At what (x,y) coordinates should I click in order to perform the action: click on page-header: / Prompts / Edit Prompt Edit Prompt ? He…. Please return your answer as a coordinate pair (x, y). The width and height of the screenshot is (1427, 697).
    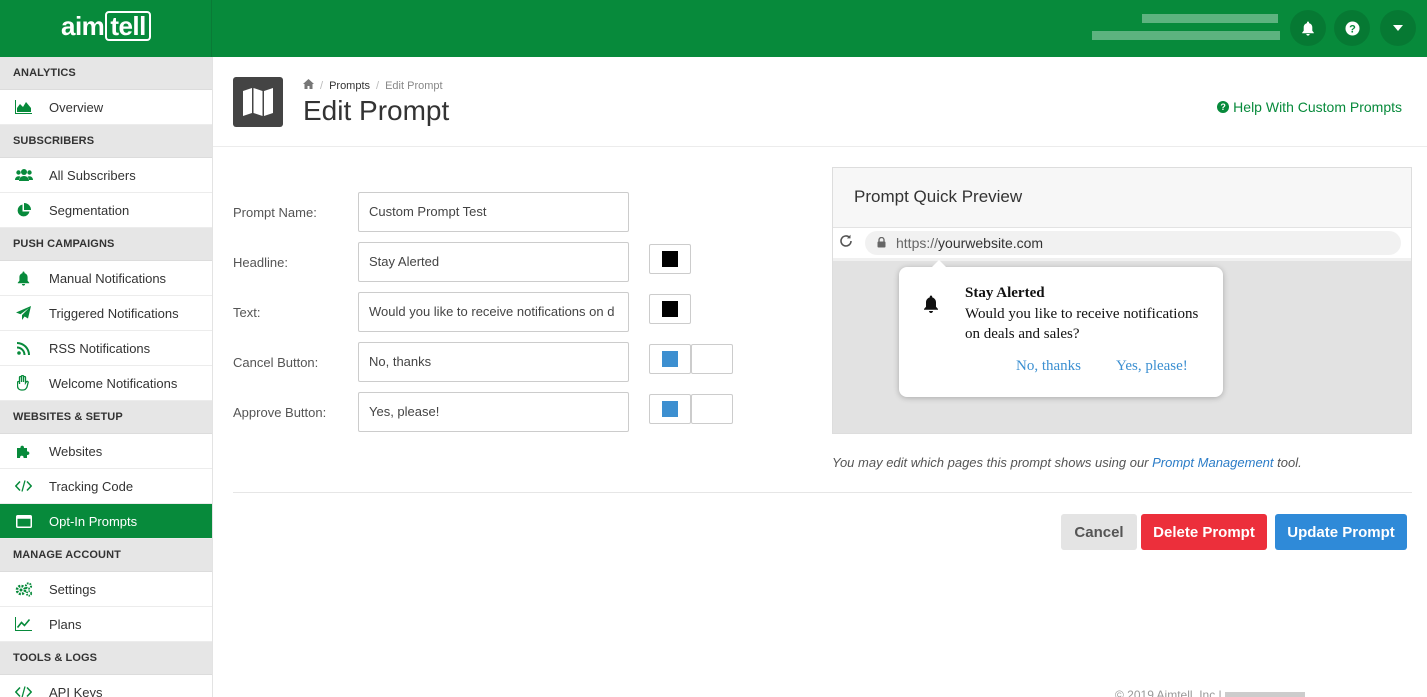
    Looking at the image, I should click on (820, 102).